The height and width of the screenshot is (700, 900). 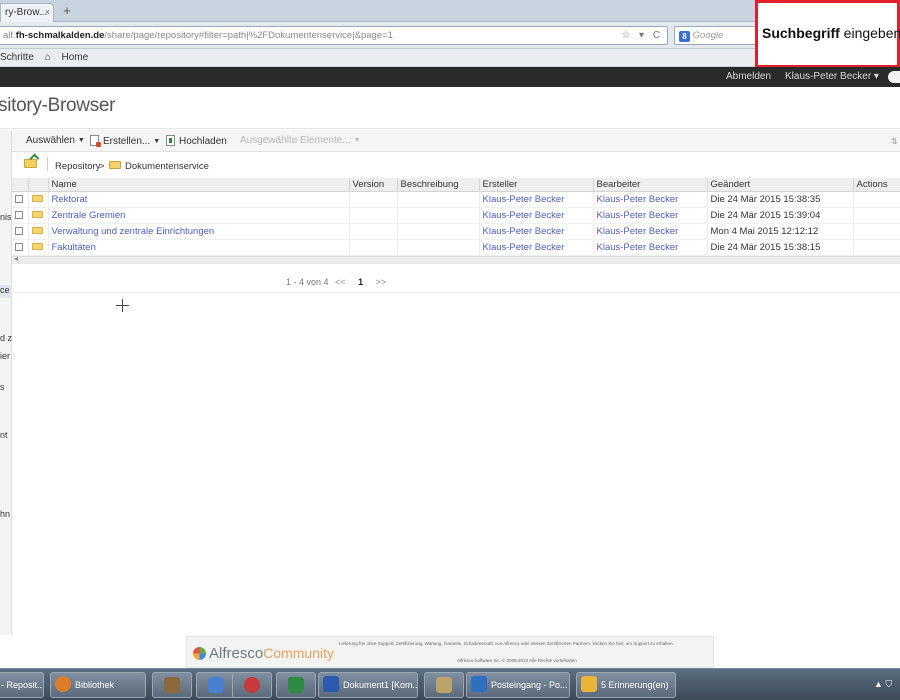 What do you see at coordinates (16, 258) in the screenshot?
I see `scroll-left-icon: ◂` at bounding box center [16, 258].